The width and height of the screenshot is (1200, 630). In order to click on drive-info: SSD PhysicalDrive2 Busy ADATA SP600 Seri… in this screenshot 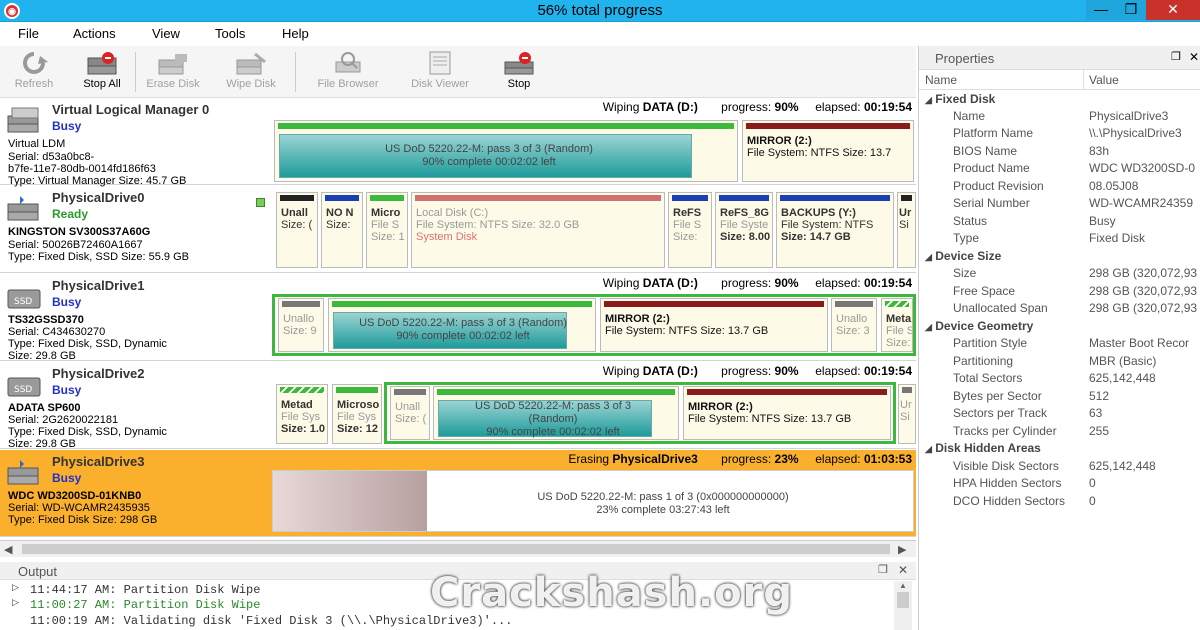, I will do `click(137, 408)`.